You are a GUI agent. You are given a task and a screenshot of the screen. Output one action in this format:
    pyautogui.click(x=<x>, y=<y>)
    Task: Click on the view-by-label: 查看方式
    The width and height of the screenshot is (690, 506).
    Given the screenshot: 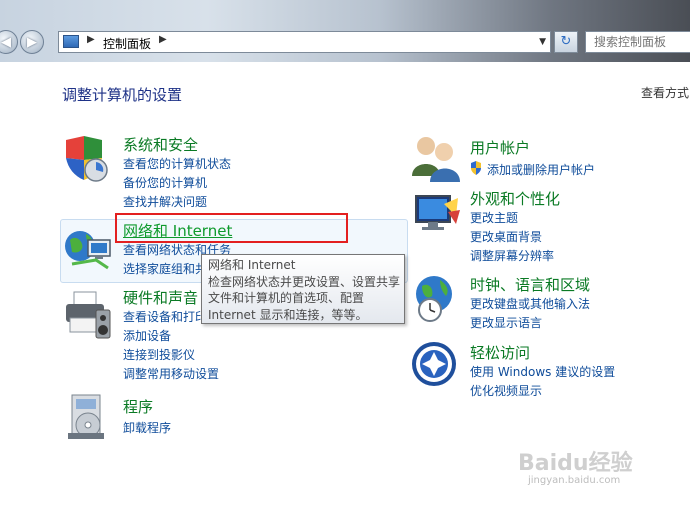 What is the action you would take?
    pyautogui.click(x=665, y=92)
    